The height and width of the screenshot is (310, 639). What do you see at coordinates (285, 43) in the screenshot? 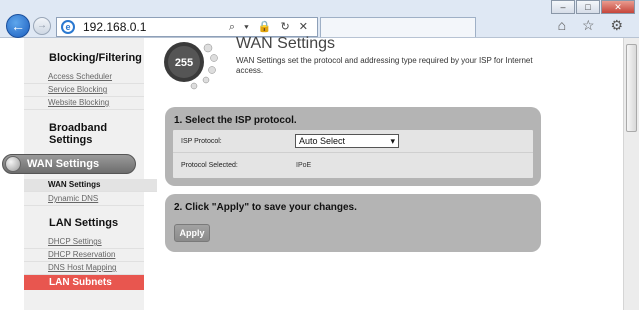
I see `page-title: WAN Settings` at bounding box center [285, 43].